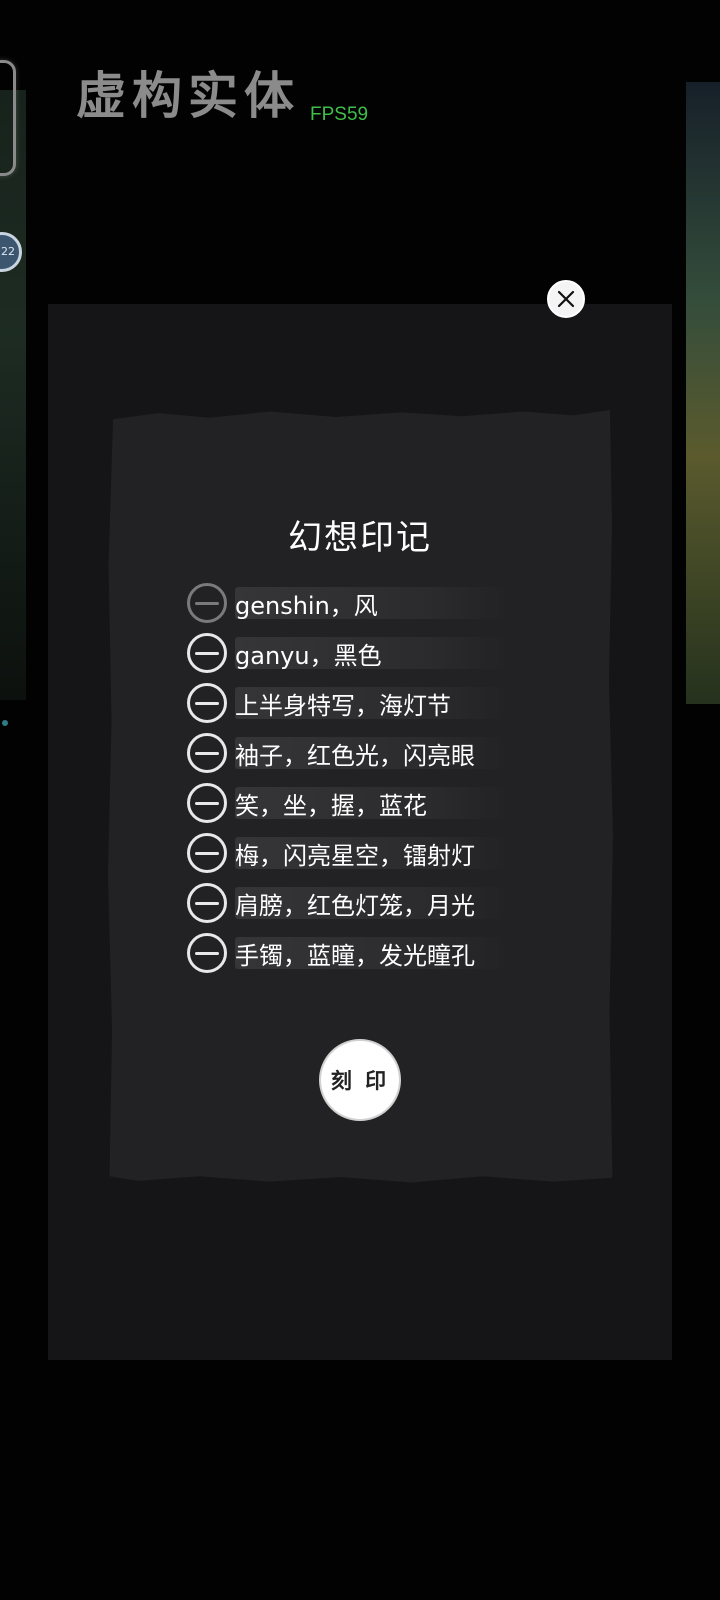 This screenshot has width=720, height=1600. I want to click on indicator-dot, so click(5, 723).